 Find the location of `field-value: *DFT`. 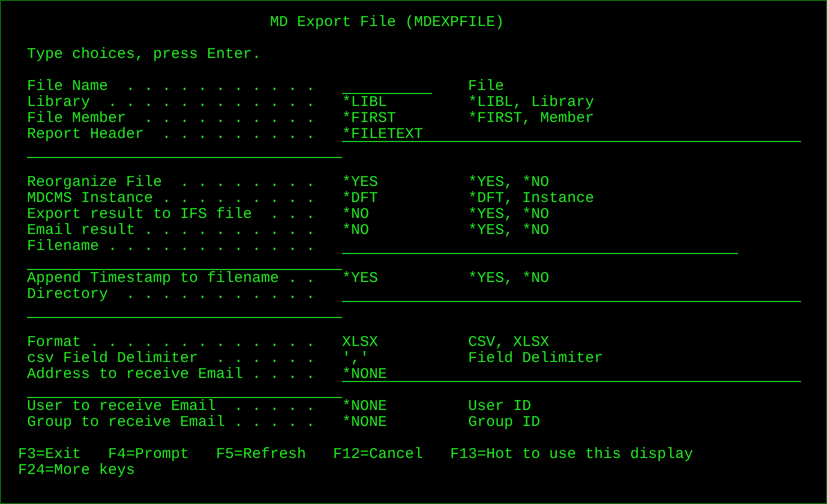

field-value: *DFT is located at coordinates (405, 199).